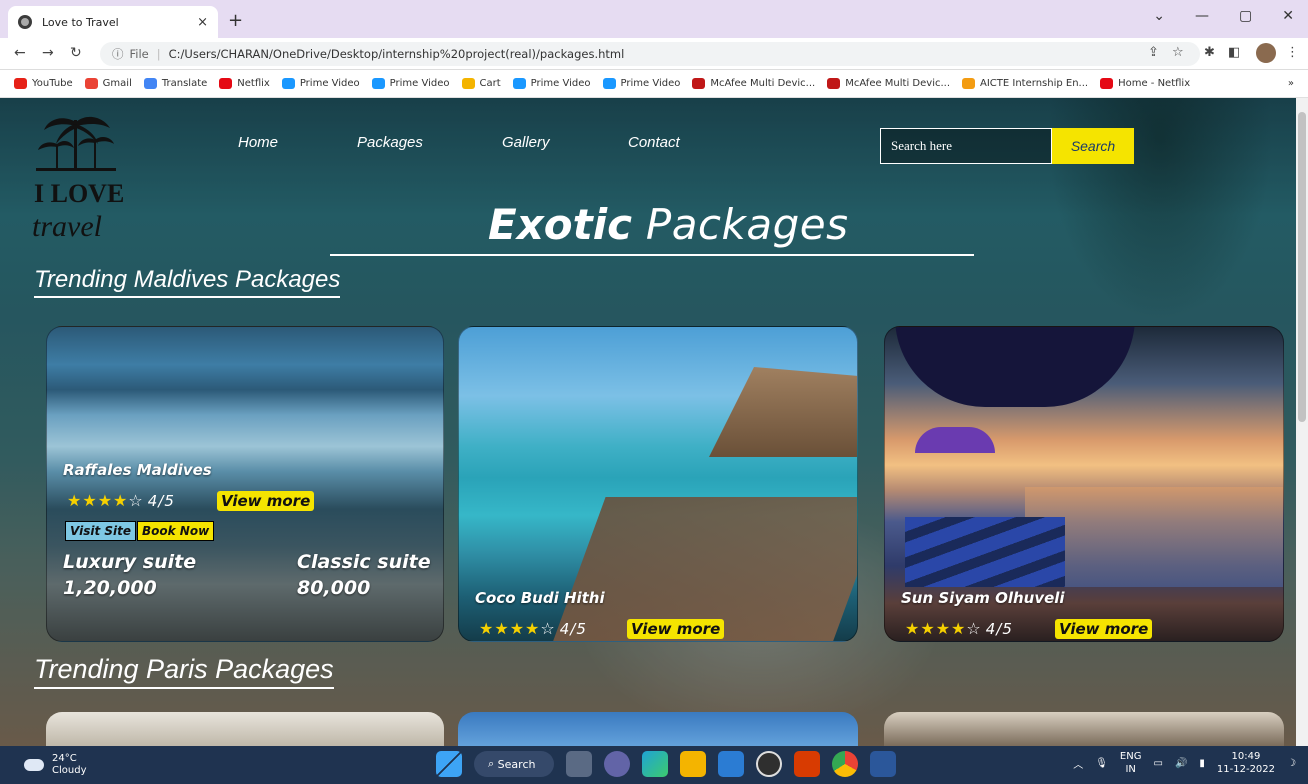  I want to click on reload-icon: ↻, so click(76, 53).